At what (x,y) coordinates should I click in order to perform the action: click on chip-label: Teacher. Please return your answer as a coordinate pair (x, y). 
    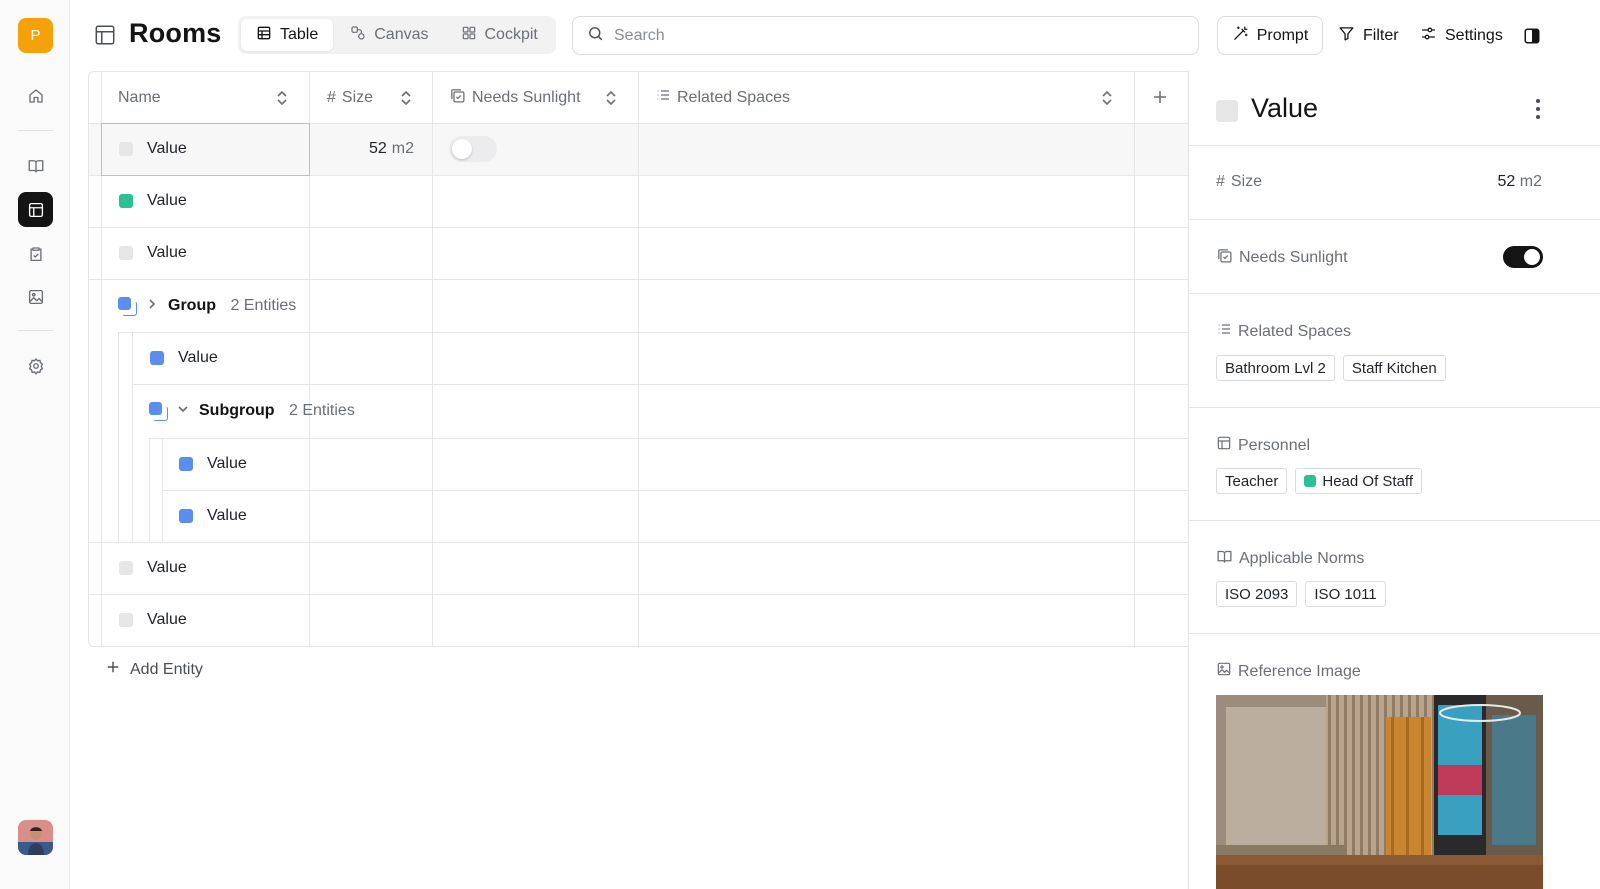
    Looking at the image, I should click on (1252, 481).